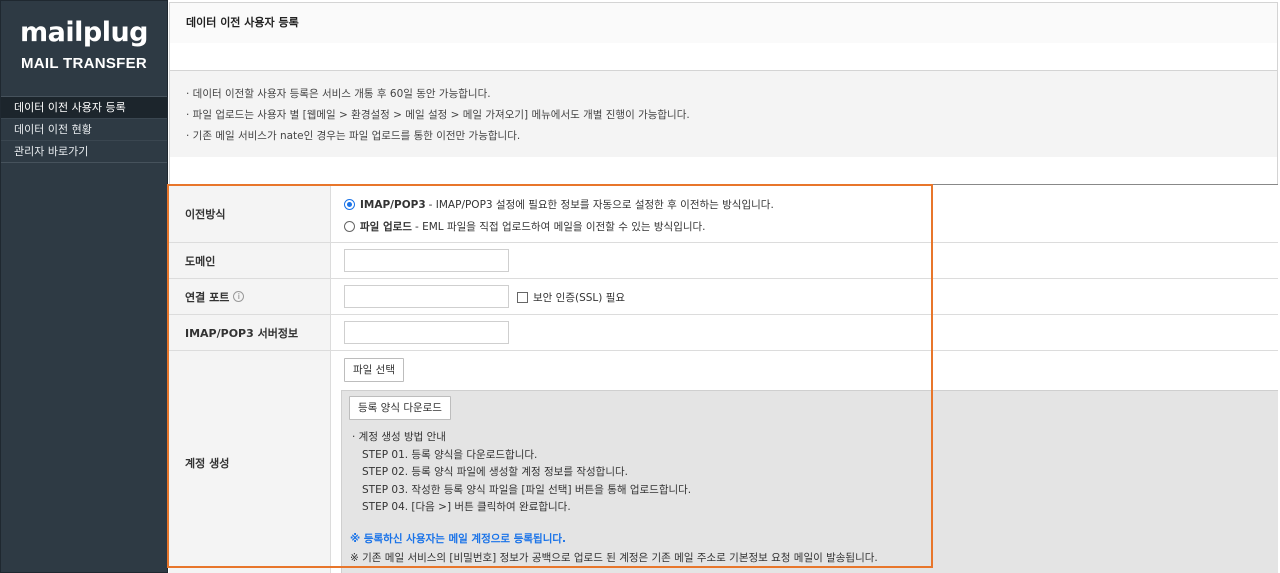 This screenshot has height=573, width=1280. What do you see at coordinates (560, 227) in the screenshot?
I see `radio-file-desc: - EML 파일을 직접 업로드하여 메일을 이전할 수 있는 방식입니다.` at bounding box center [560, 227].